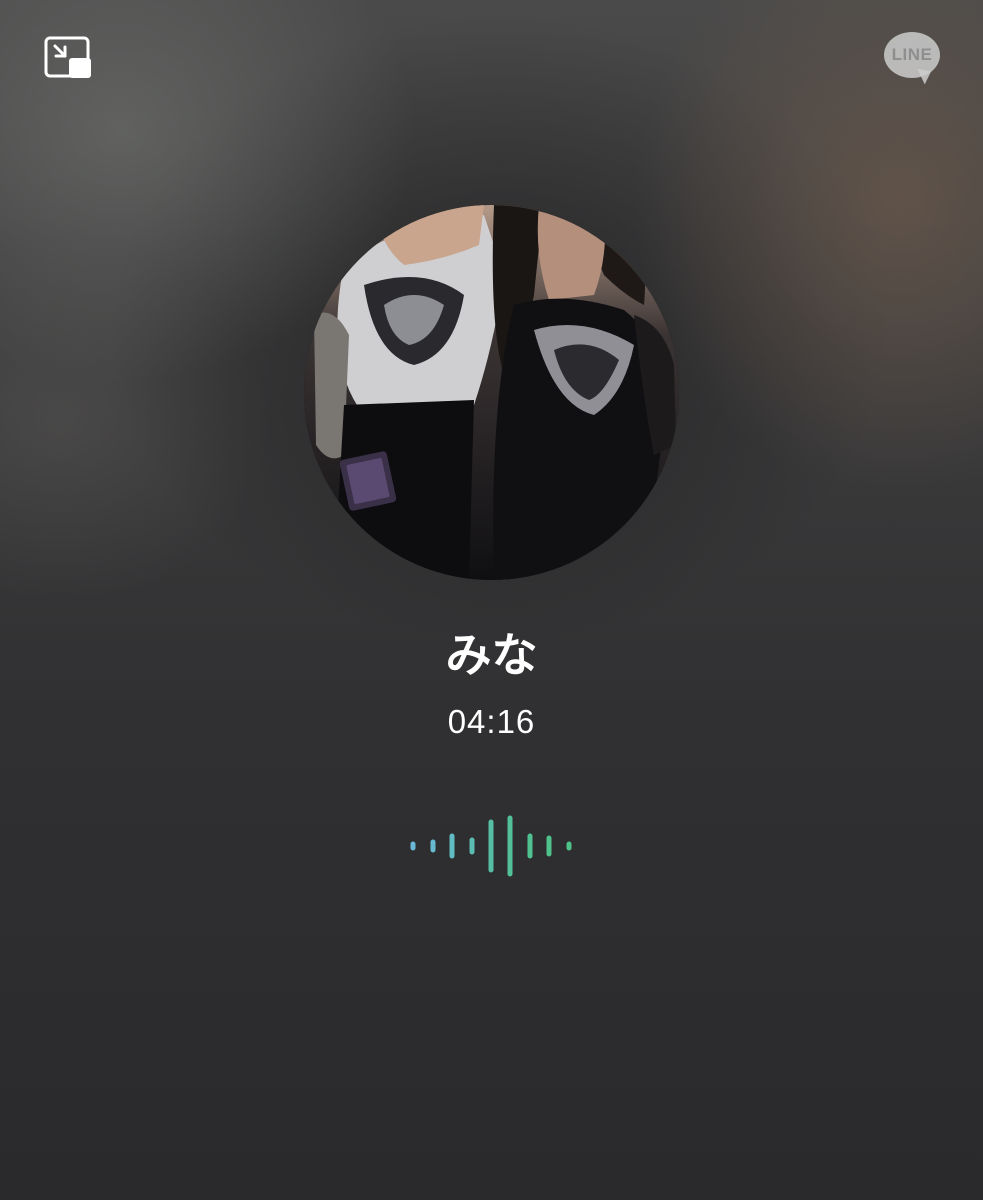 Image resolution: width=983 pixels, height=1200 pixels. I want to click on minimize-to-pip-button, so click(69, 58).